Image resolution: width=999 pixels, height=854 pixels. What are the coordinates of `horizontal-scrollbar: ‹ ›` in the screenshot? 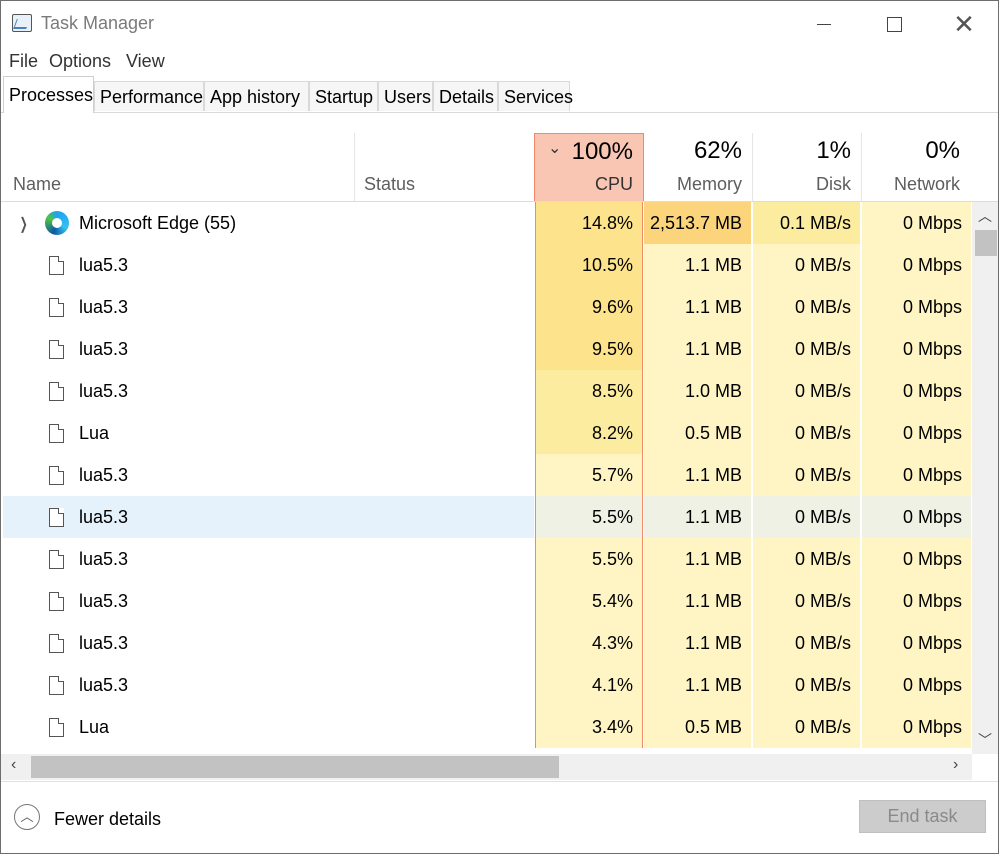 It's located at (486, 767).